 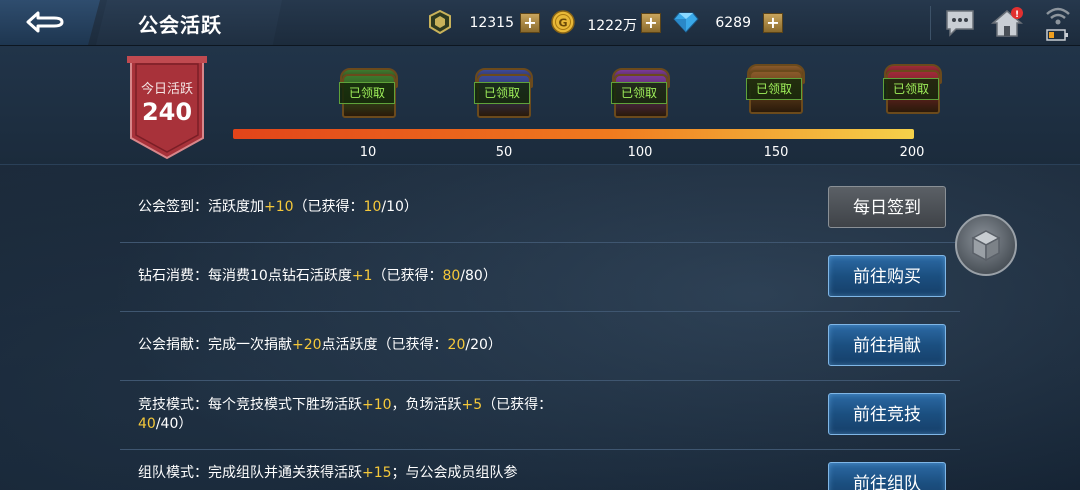 I want to click on cube-icon, so click(x=986, y=246).